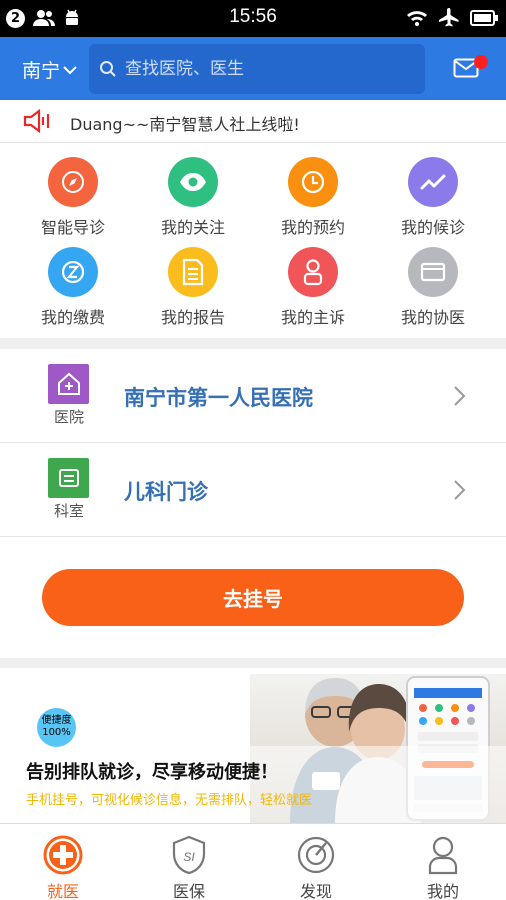 The image size is (506, 900). I want to click on search-box, so click(257, 69).